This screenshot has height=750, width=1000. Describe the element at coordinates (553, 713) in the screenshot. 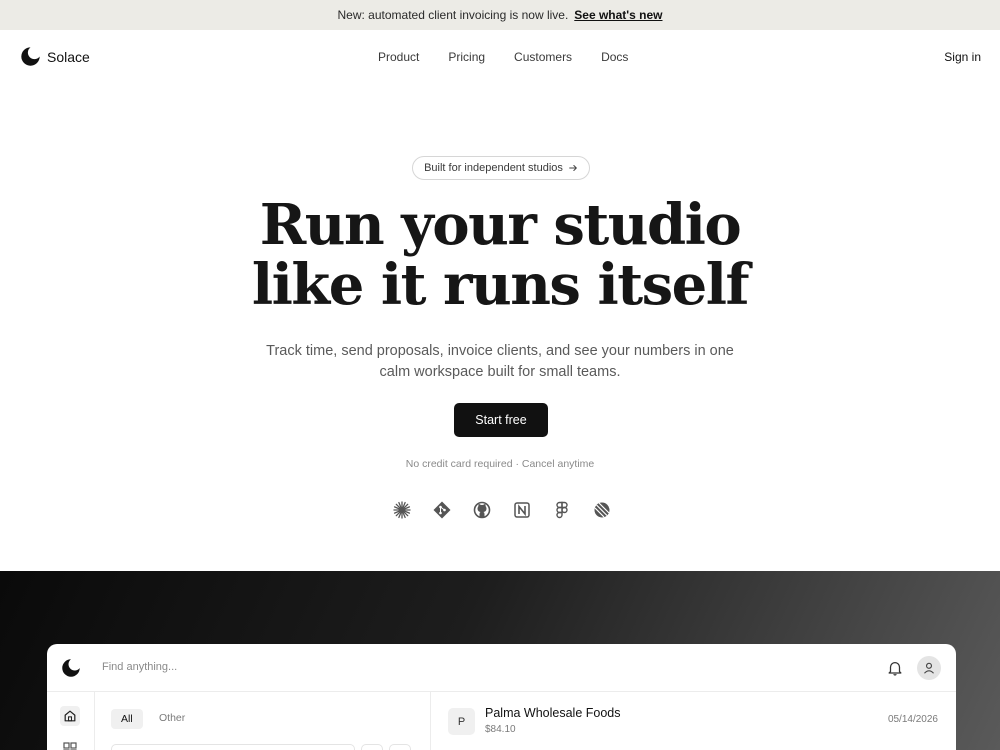

I see `client-name: Palma Wholesale Foods` at that location.